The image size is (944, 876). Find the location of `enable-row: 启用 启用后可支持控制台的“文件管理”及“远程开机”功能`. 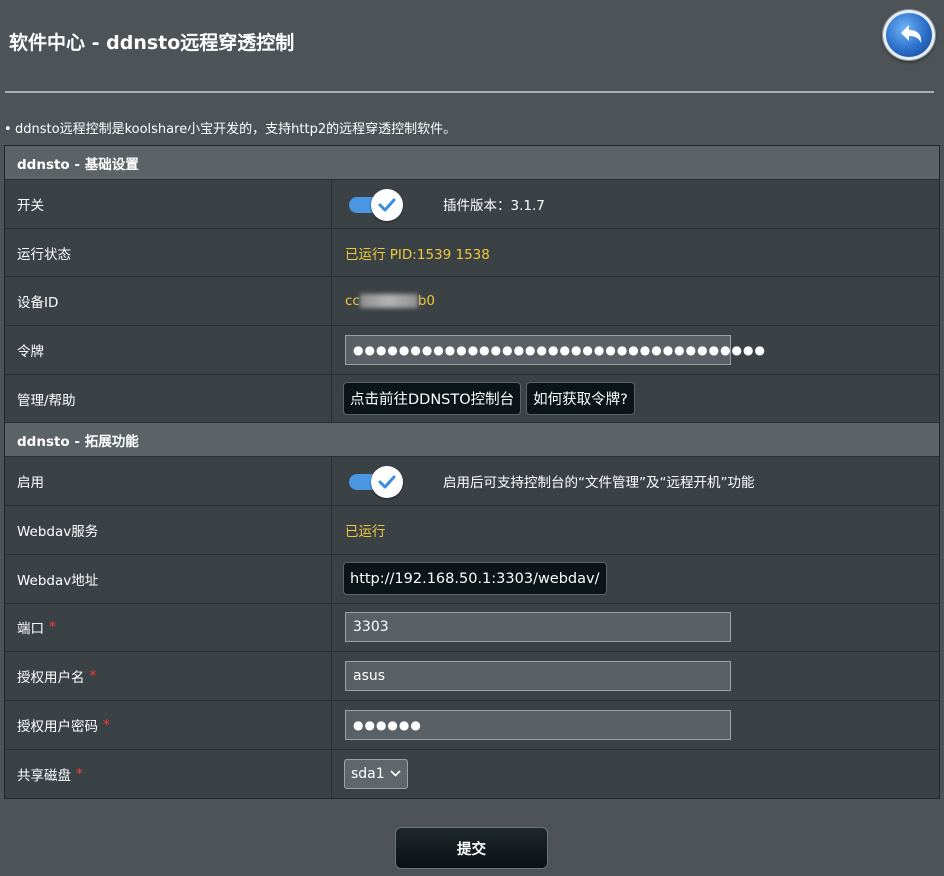

enable-row: 启用 启用后可支持控制台的“文件管理”及“远程开机”功能 is located at coordinates (472, 482).